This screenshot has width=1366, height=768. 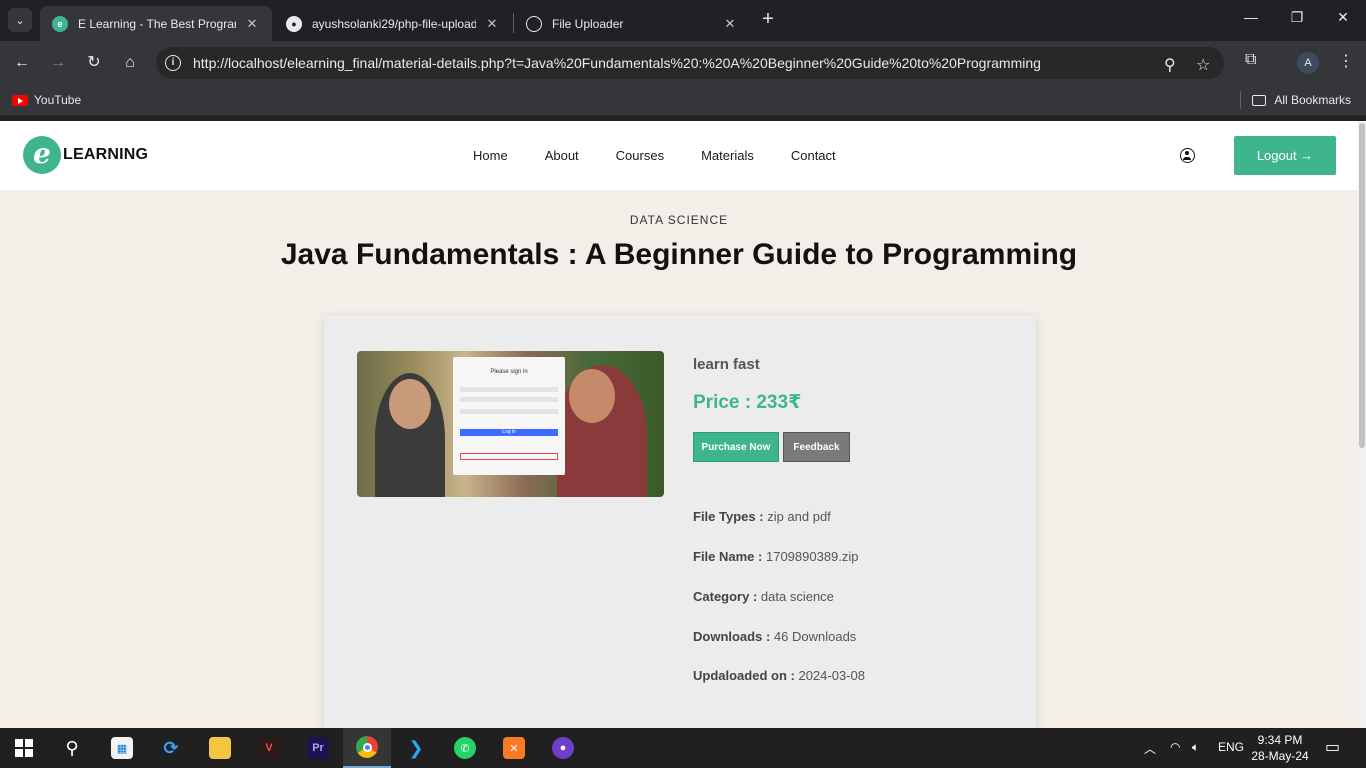 What do you see at coordinates (1175, 747) in the screenshot?
I see `wifi-icon: ◠` at bounding box center [1175, 747].